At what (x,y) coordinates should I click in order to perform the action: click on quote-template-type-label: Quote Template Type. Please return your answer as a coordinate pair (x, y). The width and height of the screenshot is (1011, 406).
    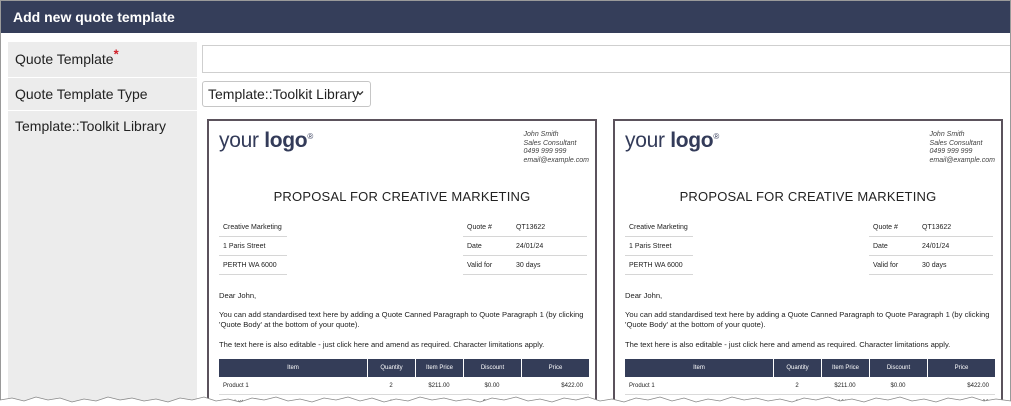
    Looking at the image, I should click on (81, 94).